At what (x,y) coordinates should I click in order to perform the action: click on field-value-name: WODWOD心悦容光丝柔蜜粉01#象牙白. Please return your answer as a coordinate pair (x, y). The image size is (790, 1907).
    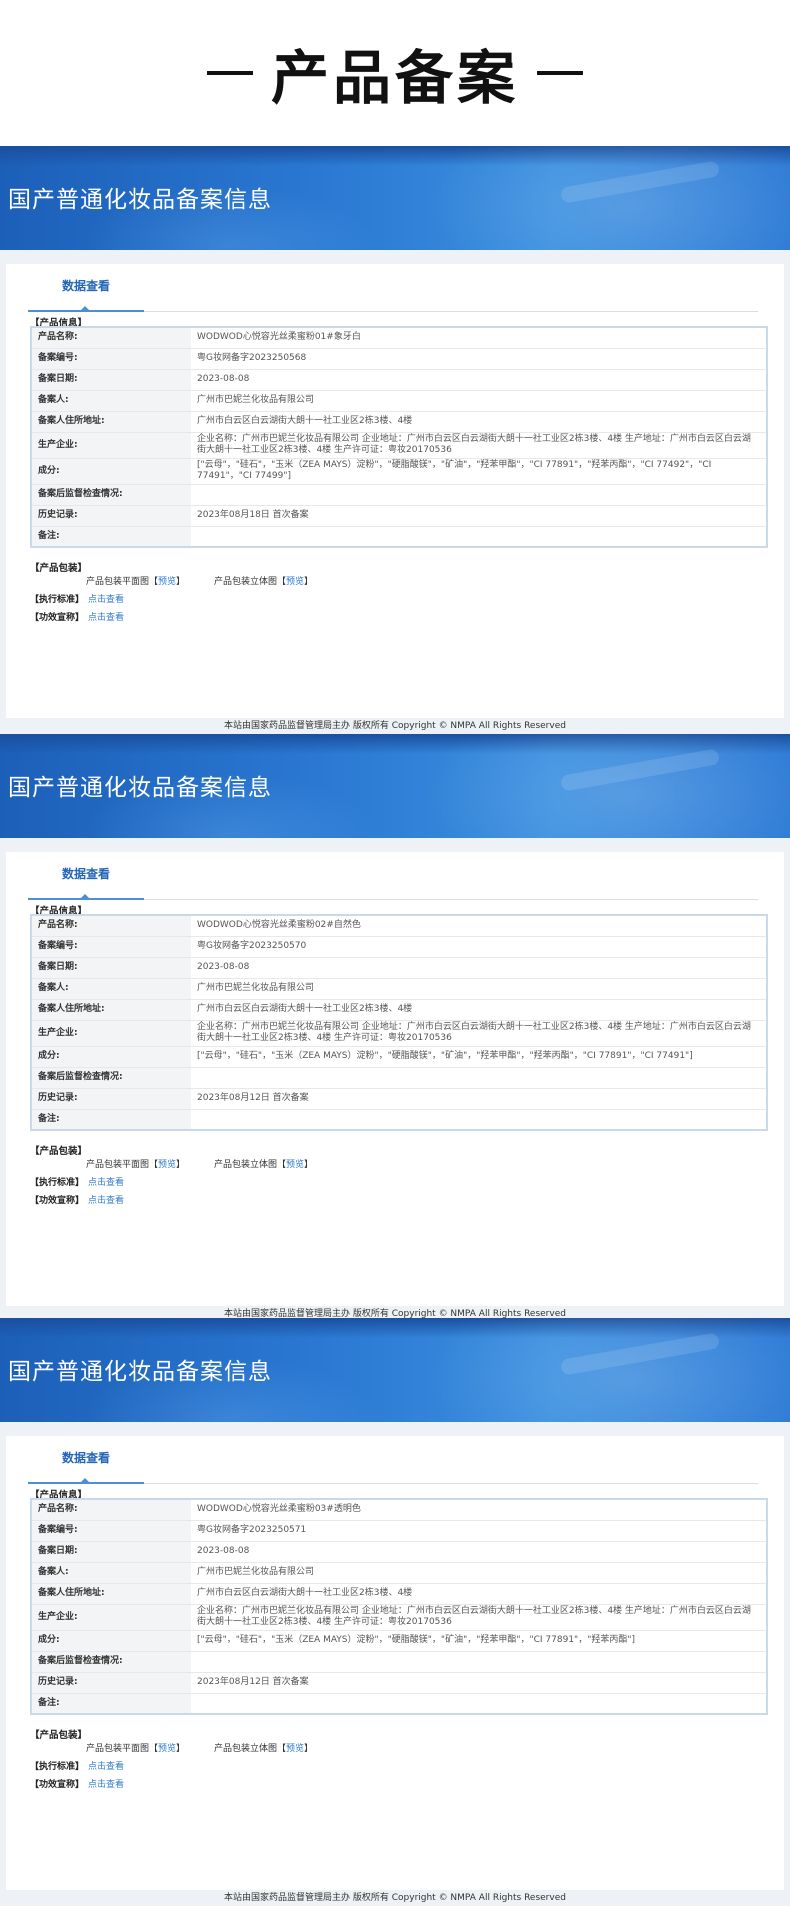
    Looking at the image, I should click on (479, 338).